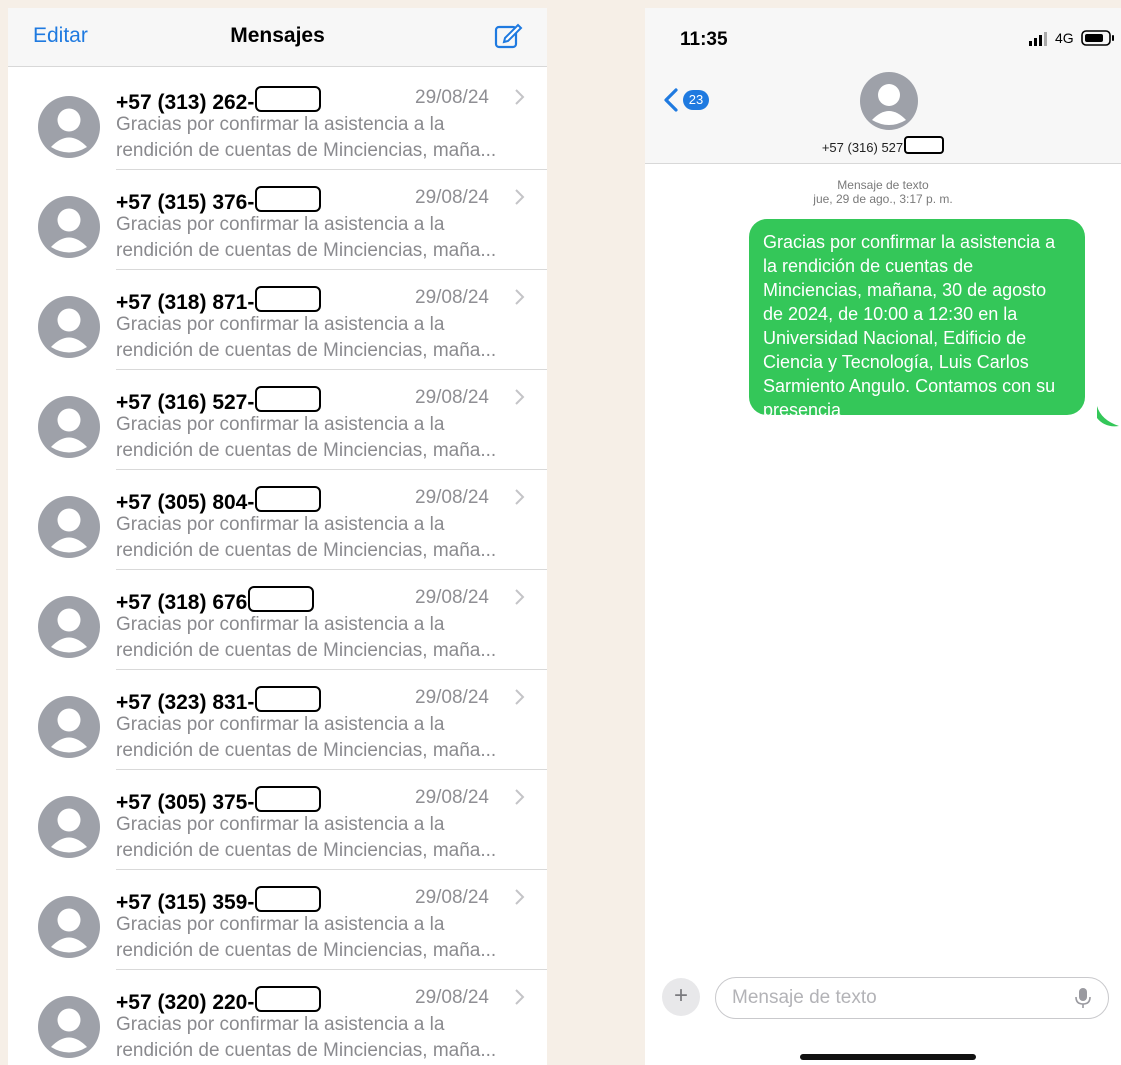 This screenshot has height=1065, width=1121. What do you see at coordinates (185, 302) in the screenshot?
I see `sender-text: +57 (318) 871-` at bounding box center [185, 302].